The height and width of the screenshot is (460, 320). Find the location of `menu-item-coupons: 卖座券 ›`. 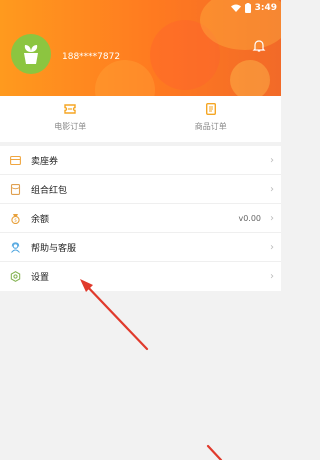

menu-item-coupons: 卖座券 › is located at coordinates (140, 160).